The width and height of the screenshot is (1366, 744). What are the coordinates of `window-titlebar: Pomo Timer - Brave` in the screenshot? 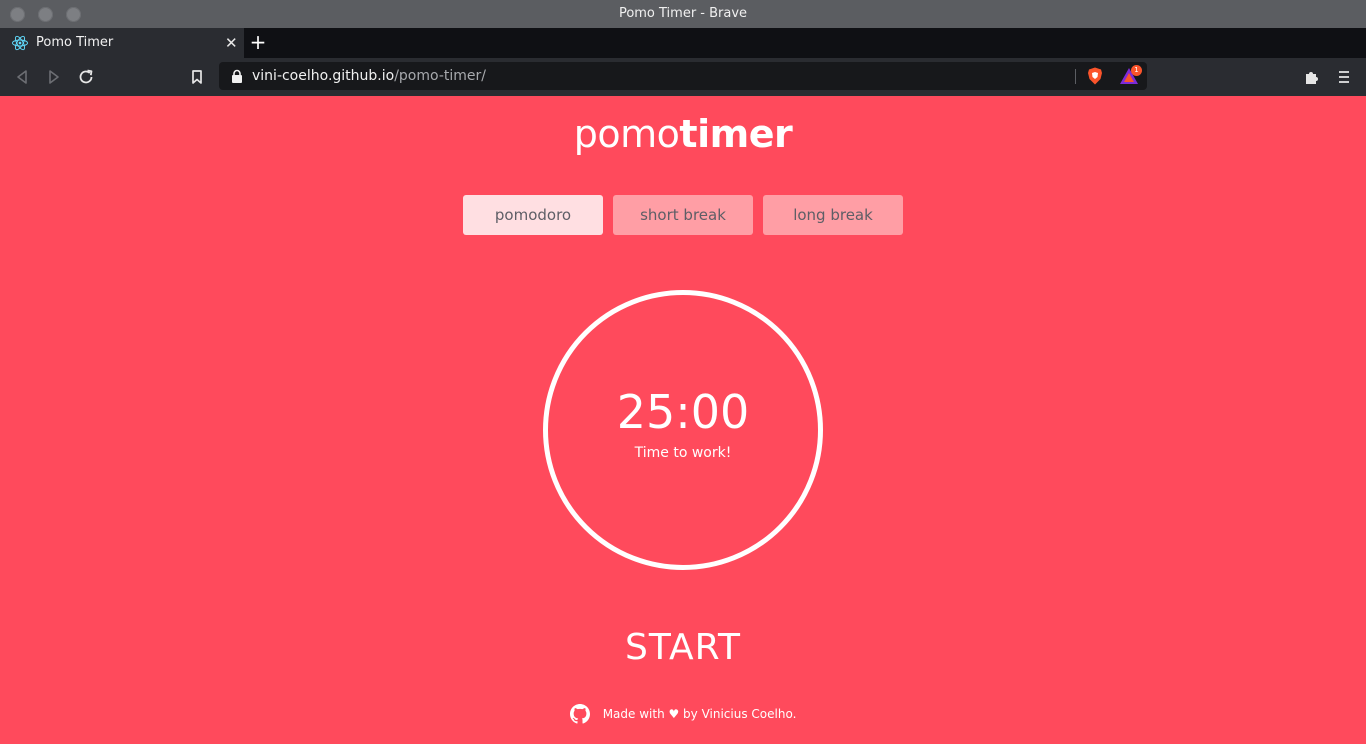 It's located at (683, 14).